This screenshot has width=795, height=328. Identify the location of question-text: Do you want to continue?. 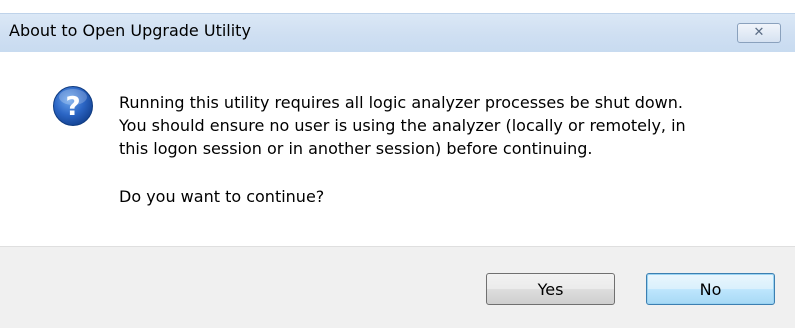
(222, 196).